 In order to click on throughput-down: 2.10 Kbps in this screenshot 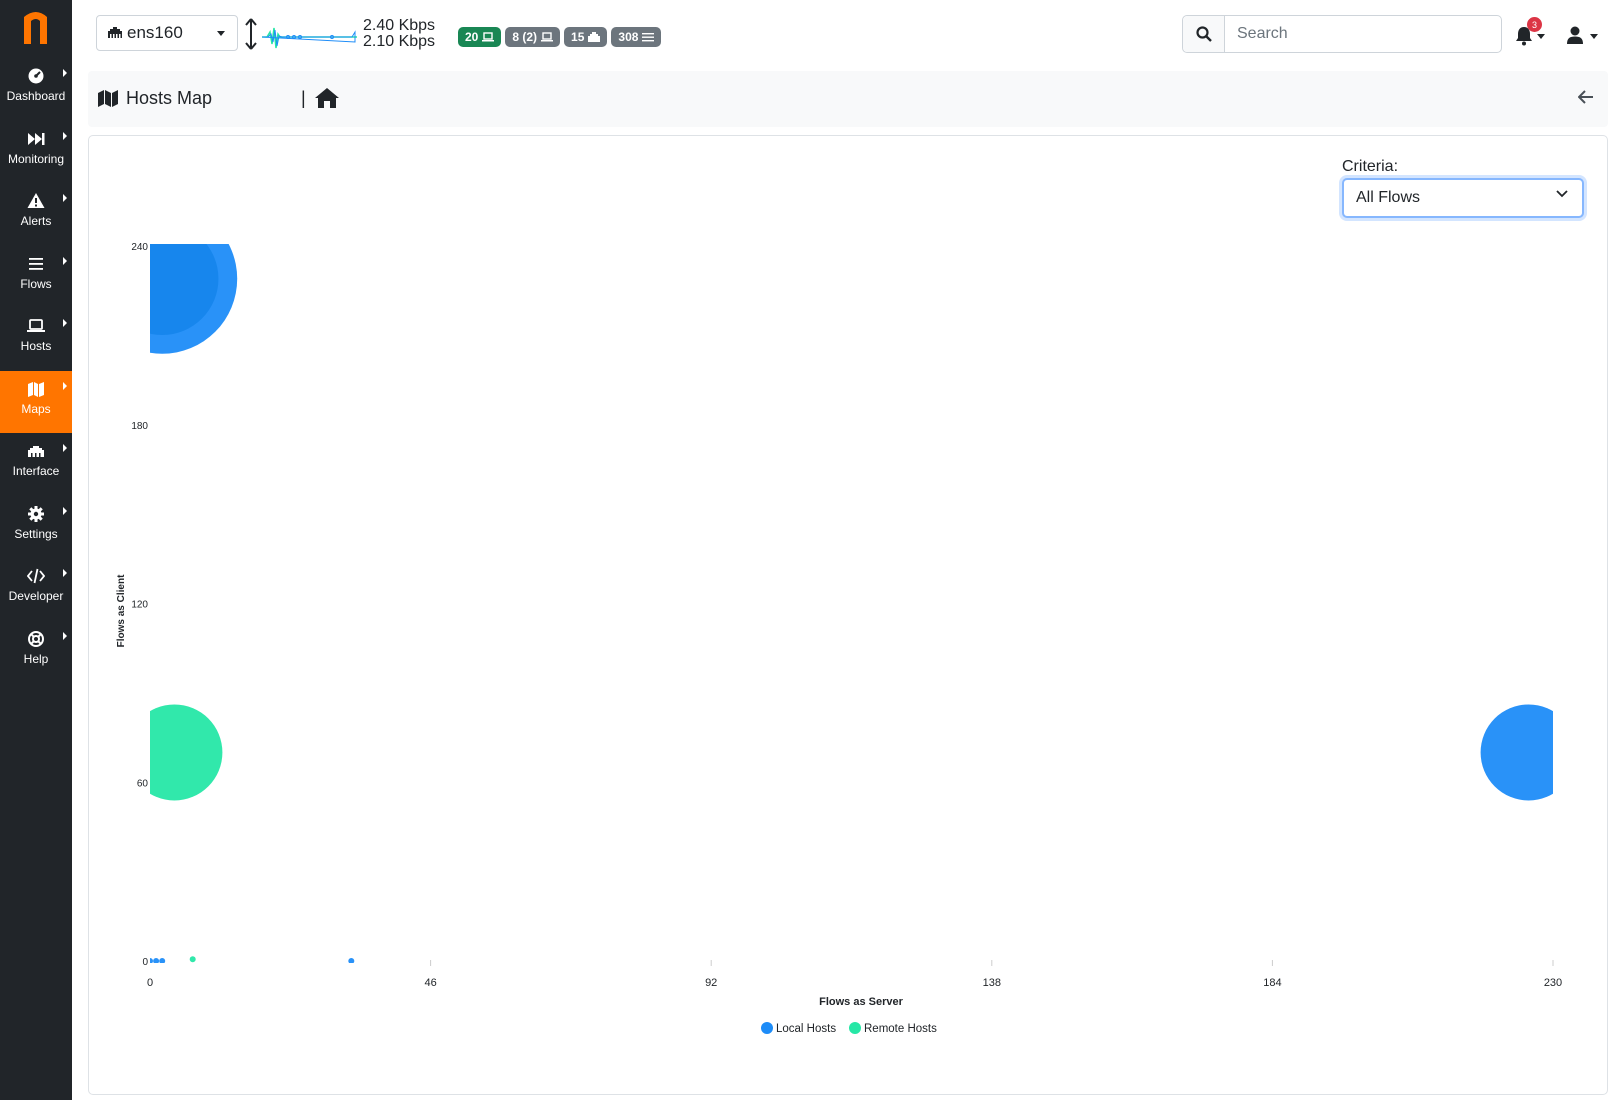, I will do `click(399, 41)`.